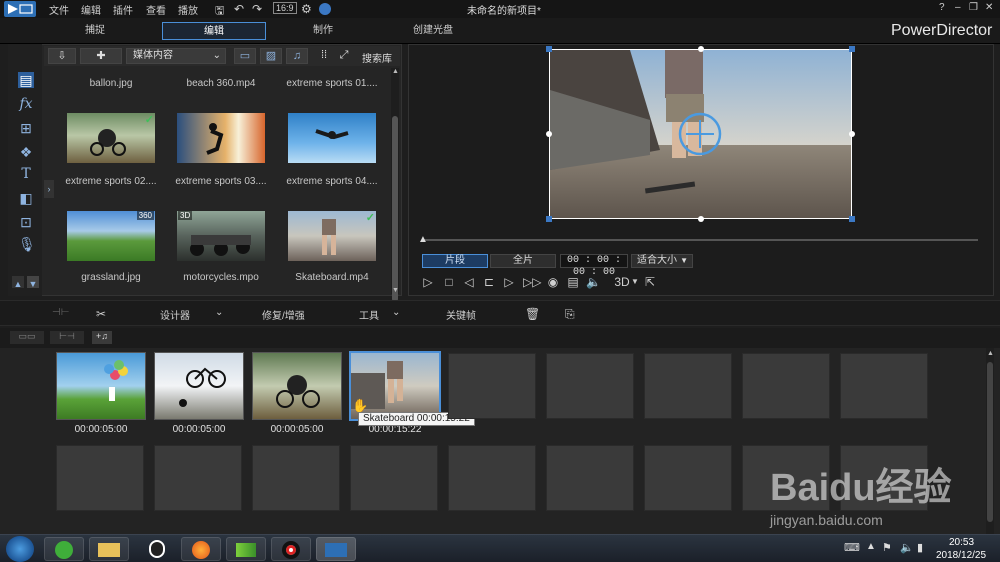 The width and height of the screenshot is (1000, 562). What do you see at coordinates (20, 9) in the screenshot?
I see `app-logo-icon` at bounding box center [20, 9].